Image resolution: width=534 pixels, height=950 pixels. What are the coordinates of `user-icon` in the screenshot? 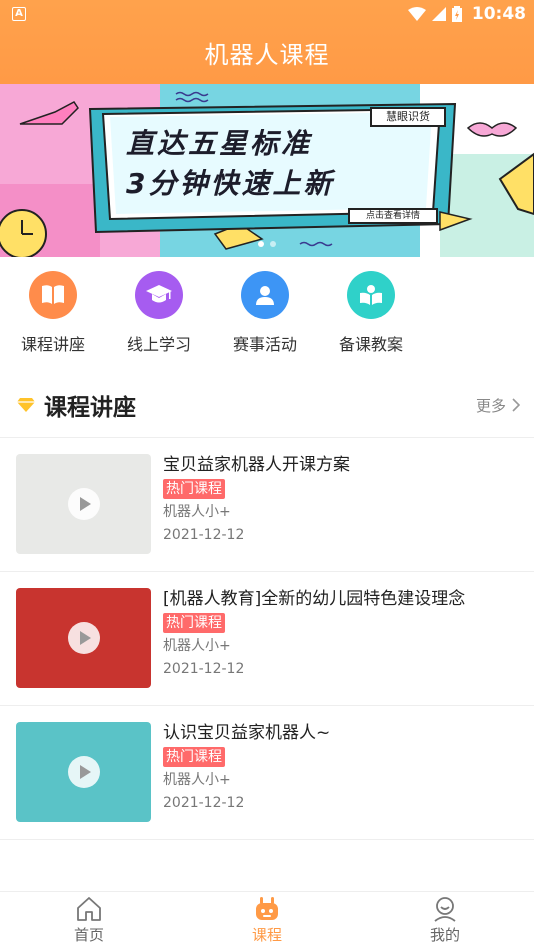 It's located at (265, 295).